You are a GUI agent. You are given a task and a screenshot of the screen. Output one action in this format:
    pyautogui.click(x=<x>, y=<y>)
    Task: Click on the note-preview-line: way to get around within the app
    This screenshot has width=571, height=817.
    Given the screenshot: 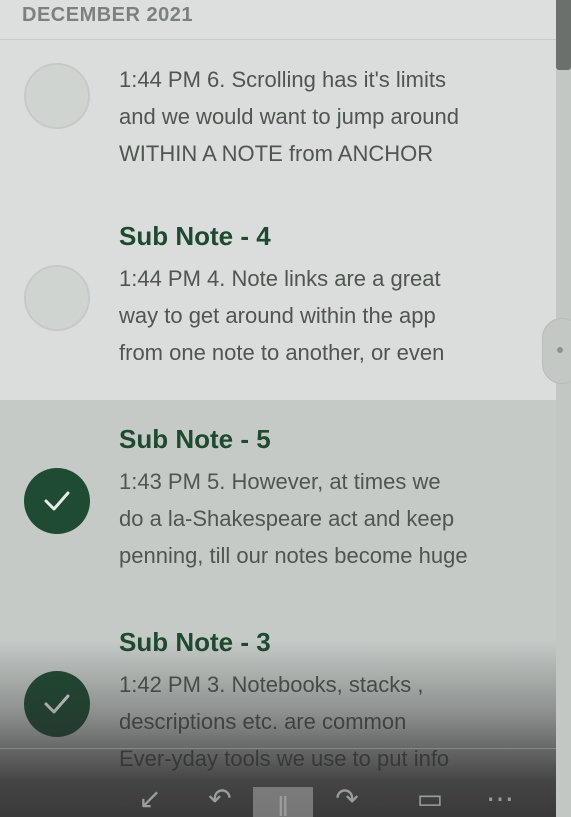 What is the action you would take?
    pyautogui.click(x=277, y=315)
    